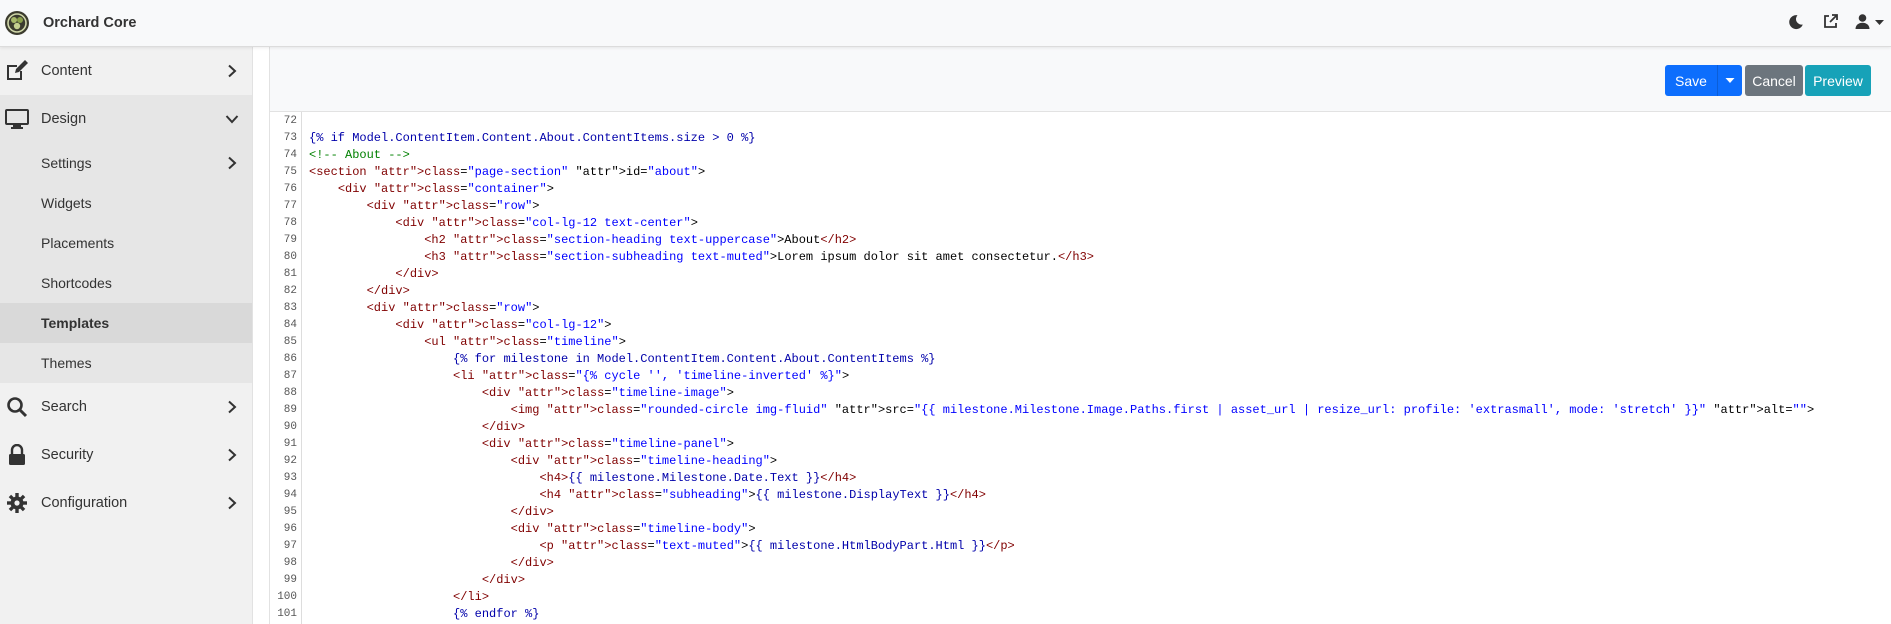  Describe the element at coordinates (290, 206) in the screenshot. I see `line-number: 77` at that location.